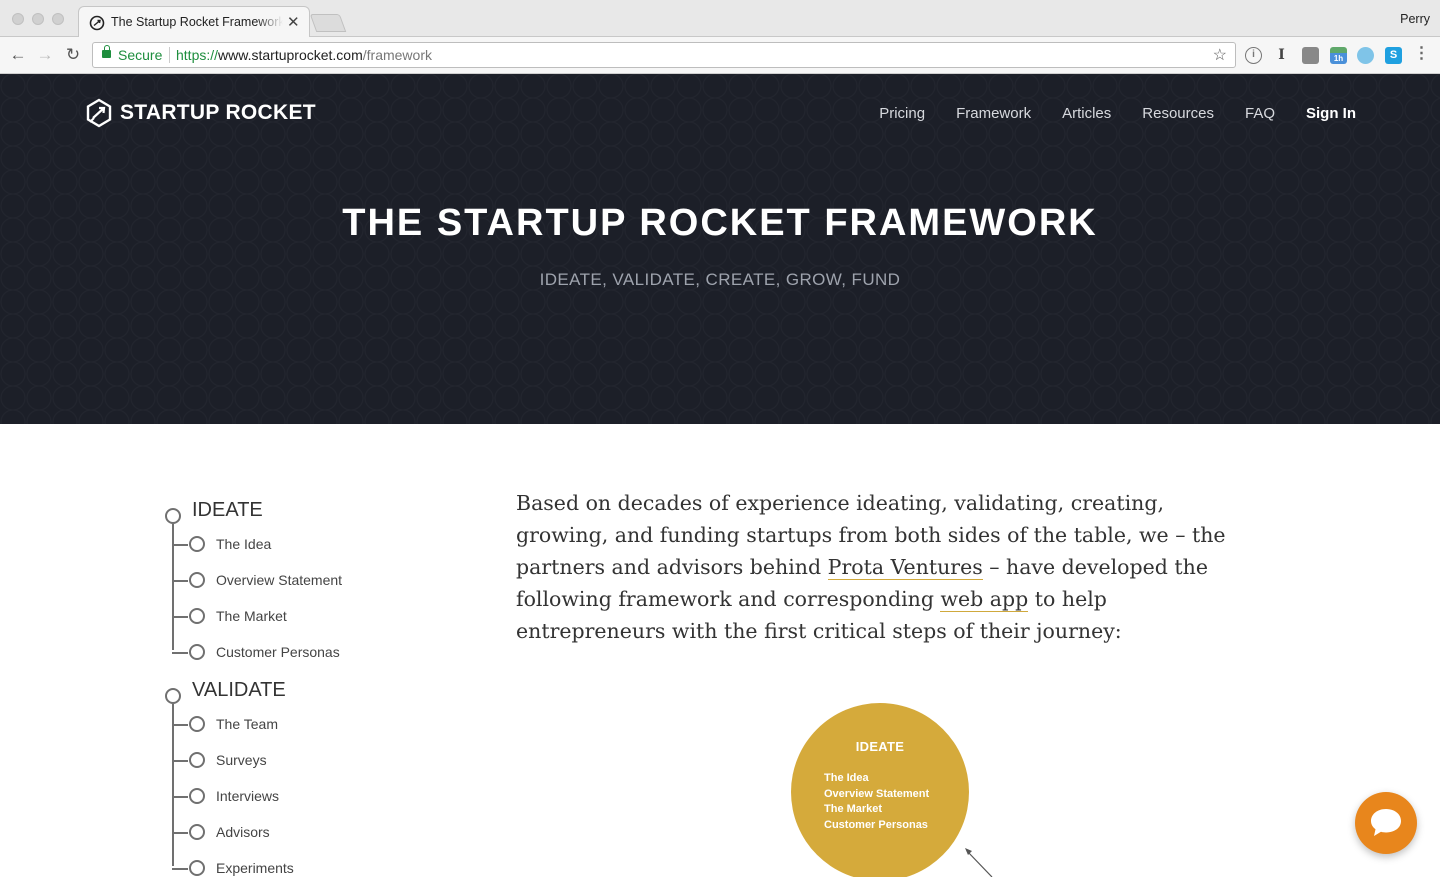  I want to click on page-subtitle: IDEATE, VALIDATE, CREATE, GROW, FUND, so click(720, 279).